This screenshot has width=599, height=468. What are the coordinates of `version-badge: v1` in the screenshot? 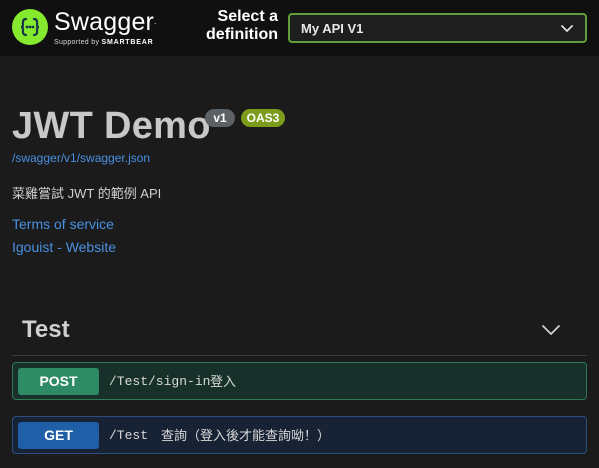 It's located at (220, 118).